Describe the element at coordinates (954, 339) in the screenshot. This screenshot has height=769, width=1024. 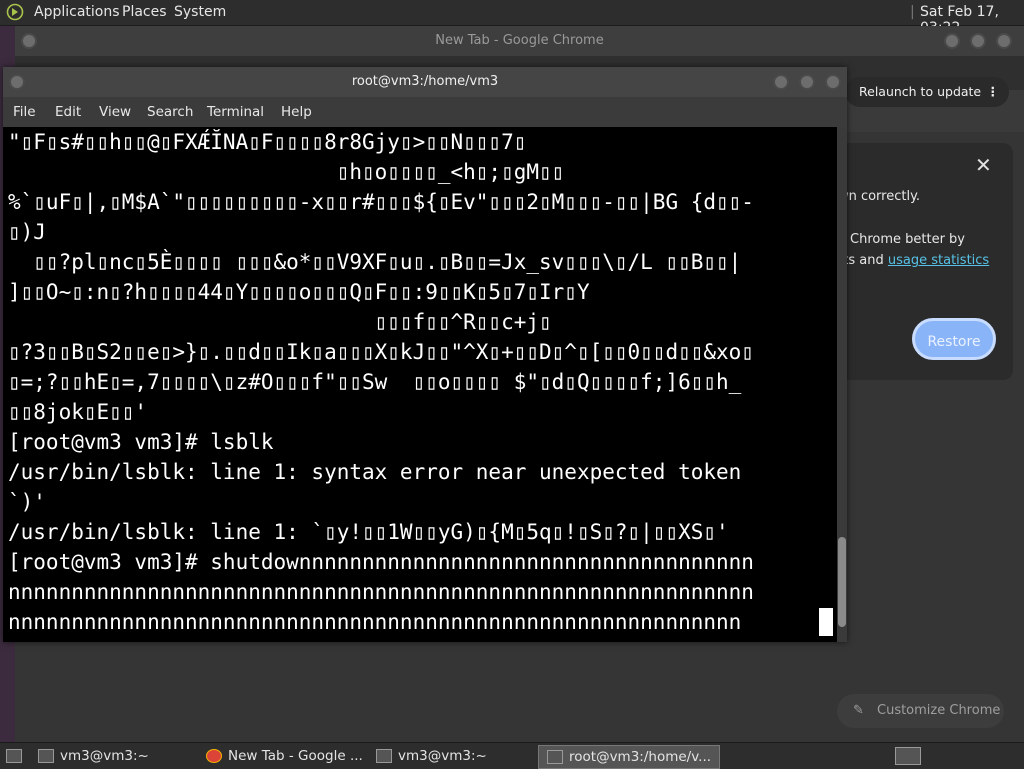
I see `restore-button: Restore` at that location.